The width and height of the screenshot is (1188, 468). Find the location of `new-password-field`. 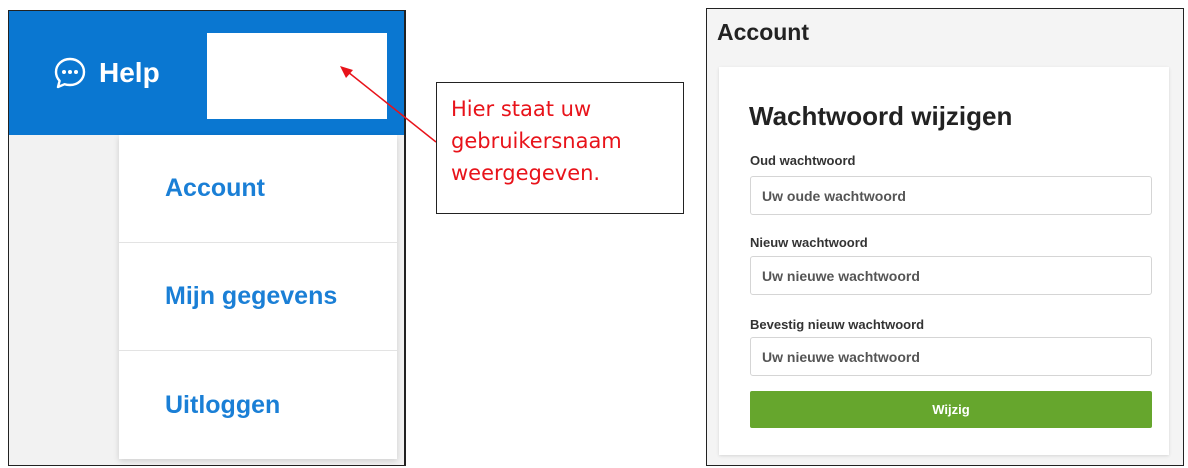

new-password-field is located at coordinates (951, 275).